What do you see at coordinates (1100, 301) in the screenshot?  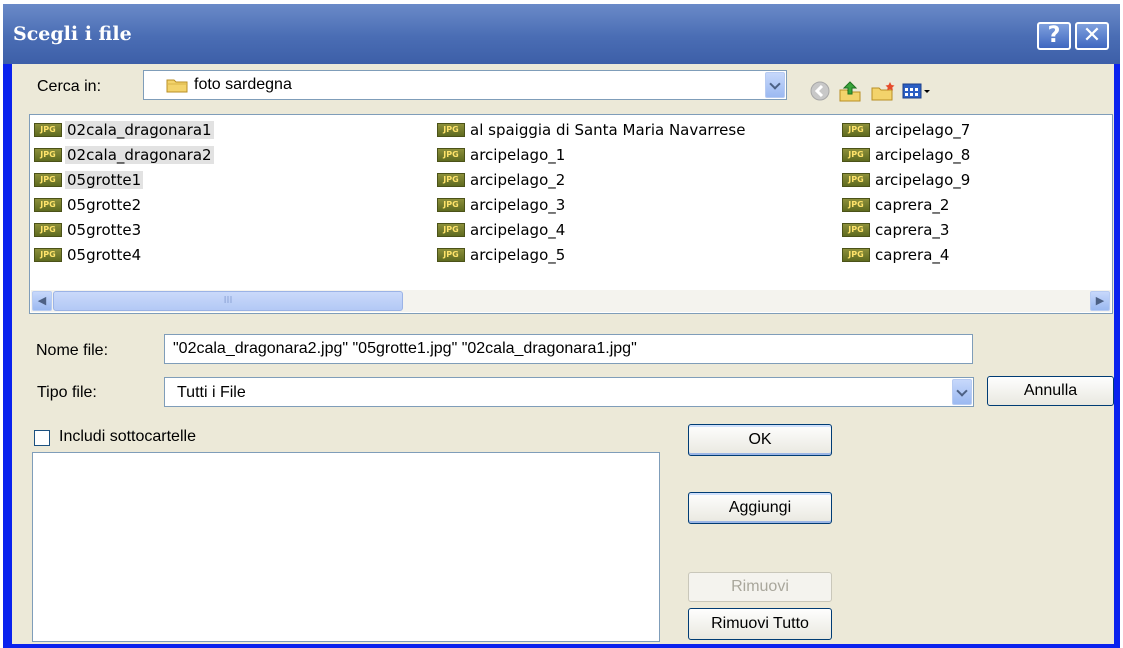 I see `scroll-right-icon: ▶` at bounding box center [1100, 301].